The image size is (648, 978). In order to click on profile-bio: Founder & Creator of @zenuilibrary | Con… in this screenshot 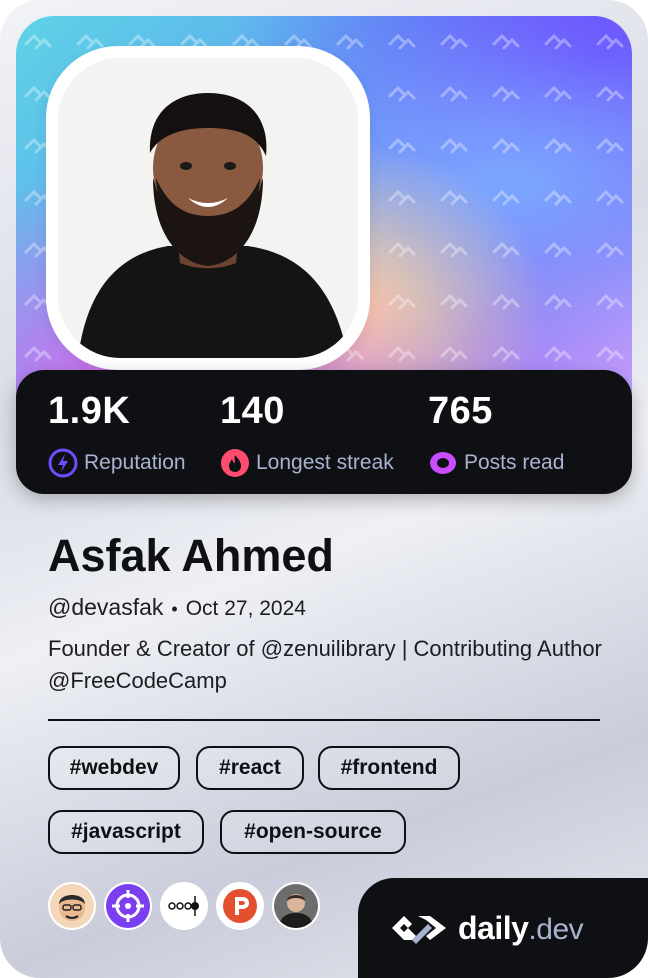, I will do `click(325, 664)`.